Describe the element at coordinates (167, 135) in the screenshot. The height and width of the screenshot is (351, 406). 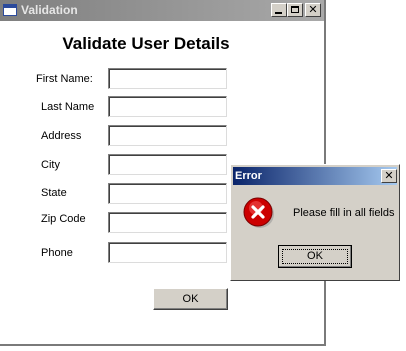
I see `address-input` at that location.